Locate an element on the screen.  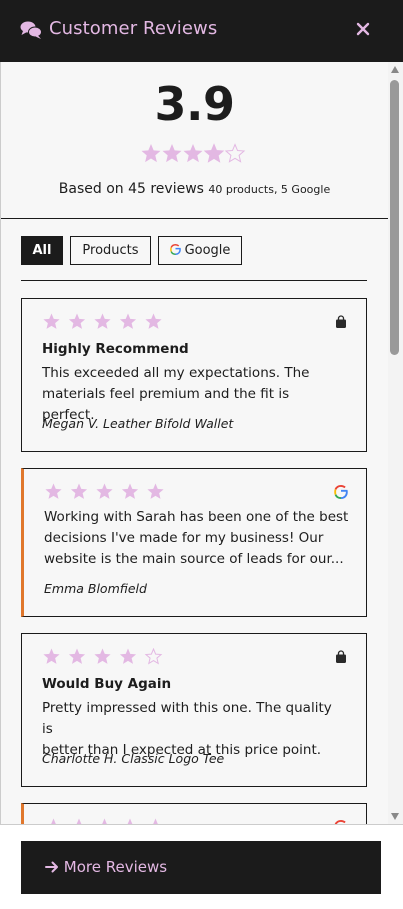
average-rating: 3.9 is located at coordinates (195, 104).